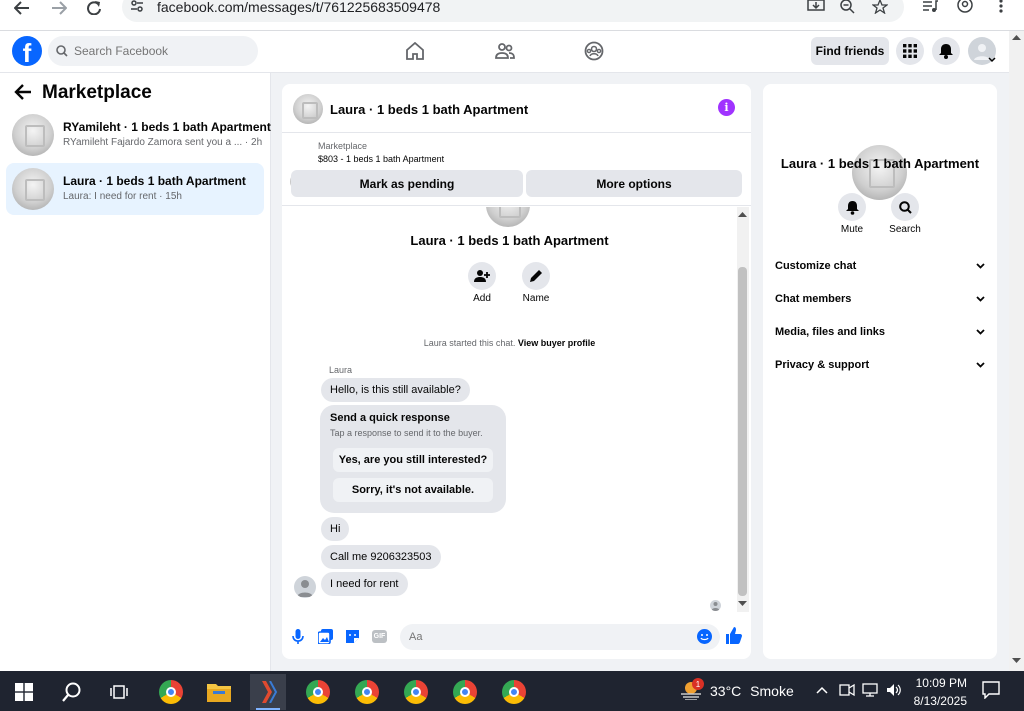  I want to click on photo-icon, so click(325, 636).